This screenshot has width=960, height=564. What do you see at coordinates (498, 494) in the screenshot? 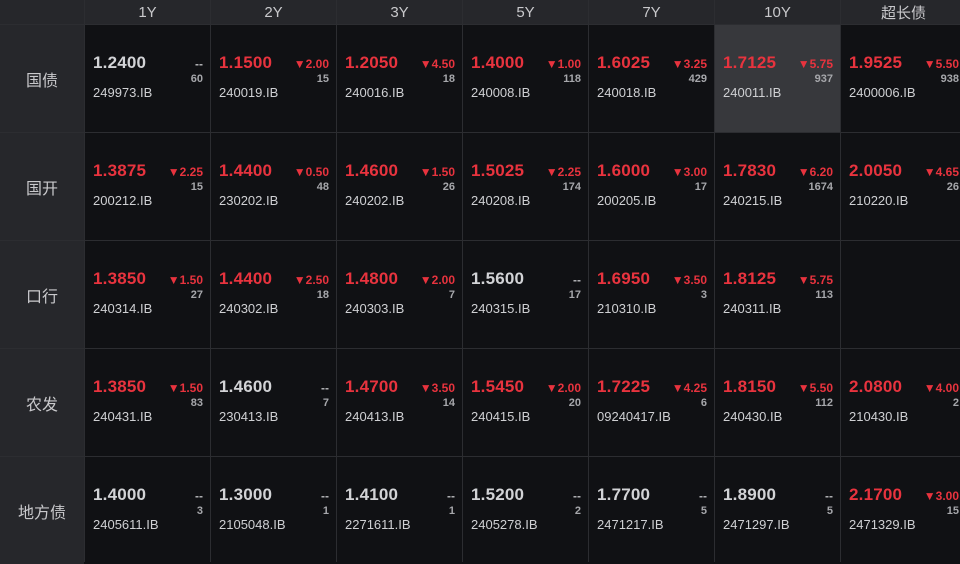
I see `yield-value: 1.5200` at bounding box center [498, 494].